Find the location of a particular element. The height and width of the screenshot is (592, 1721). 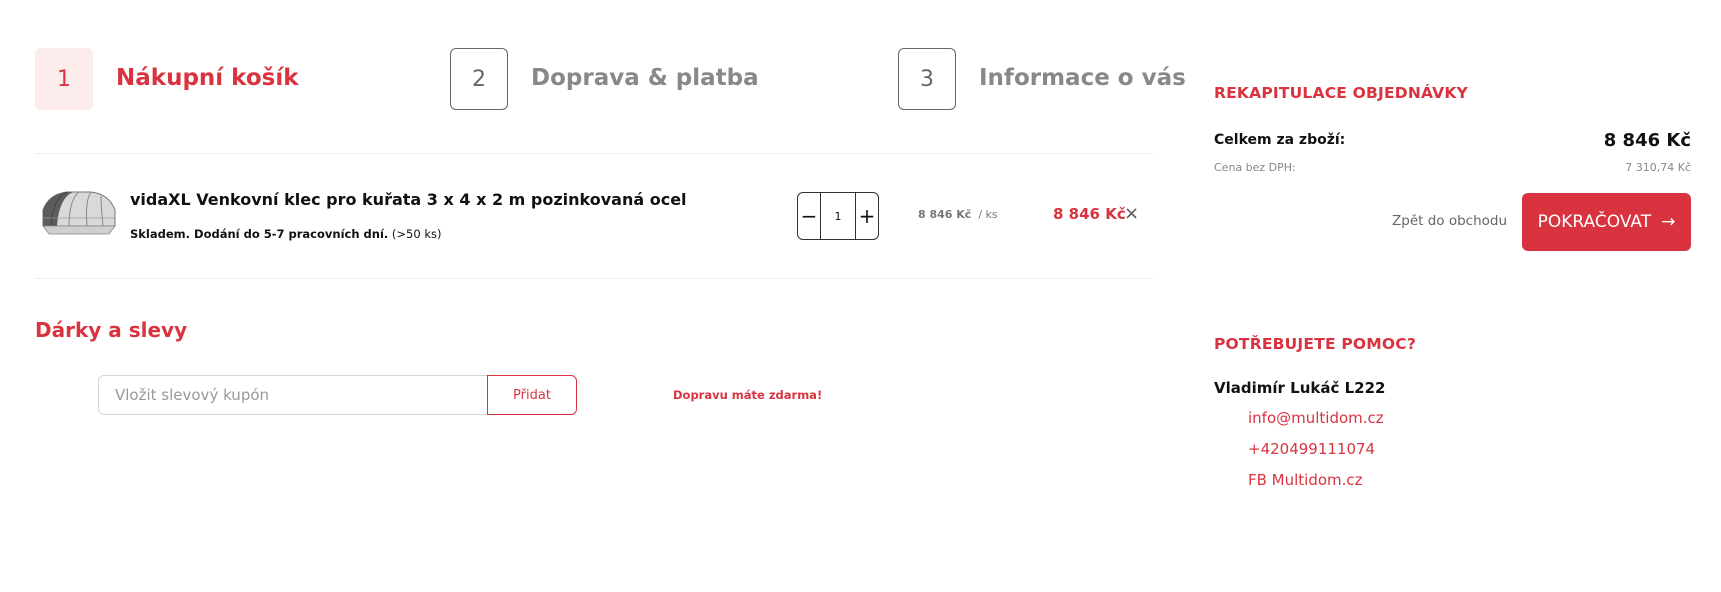

summary-heading: REKAPITULACE OBJEDNÁVKY is located at coordinates (1341, 93).